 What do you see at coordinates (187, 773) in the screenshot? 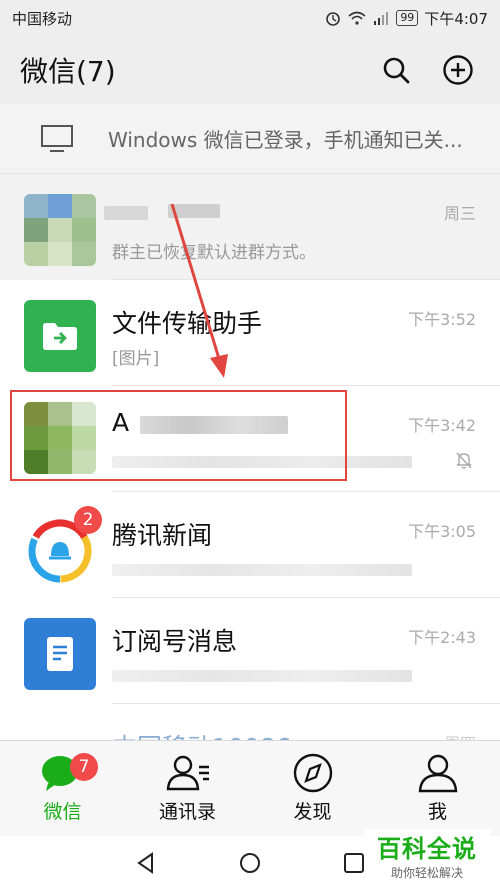
I see `contacts-icon` at bounding box center [187, 773].